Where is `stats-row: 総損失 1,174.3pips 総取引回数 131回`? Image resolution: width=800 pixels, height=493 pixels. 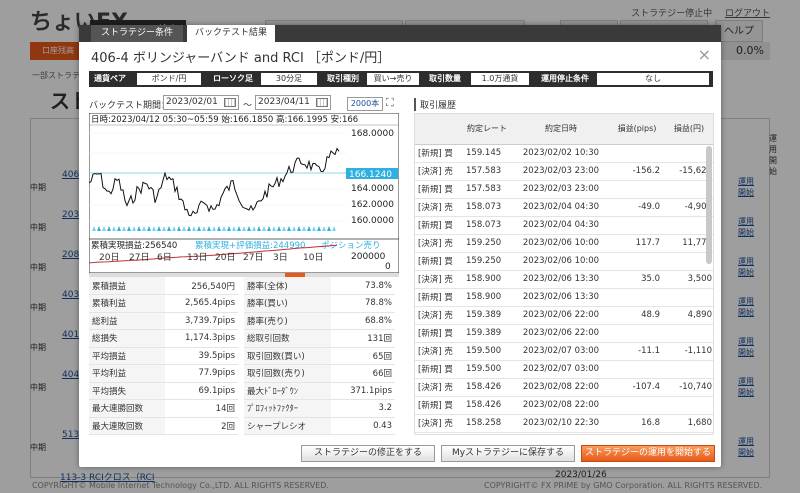 stats-row: 総損失 1,174.3pips 総取引回数 131回 is located at coordinates (242, 338).